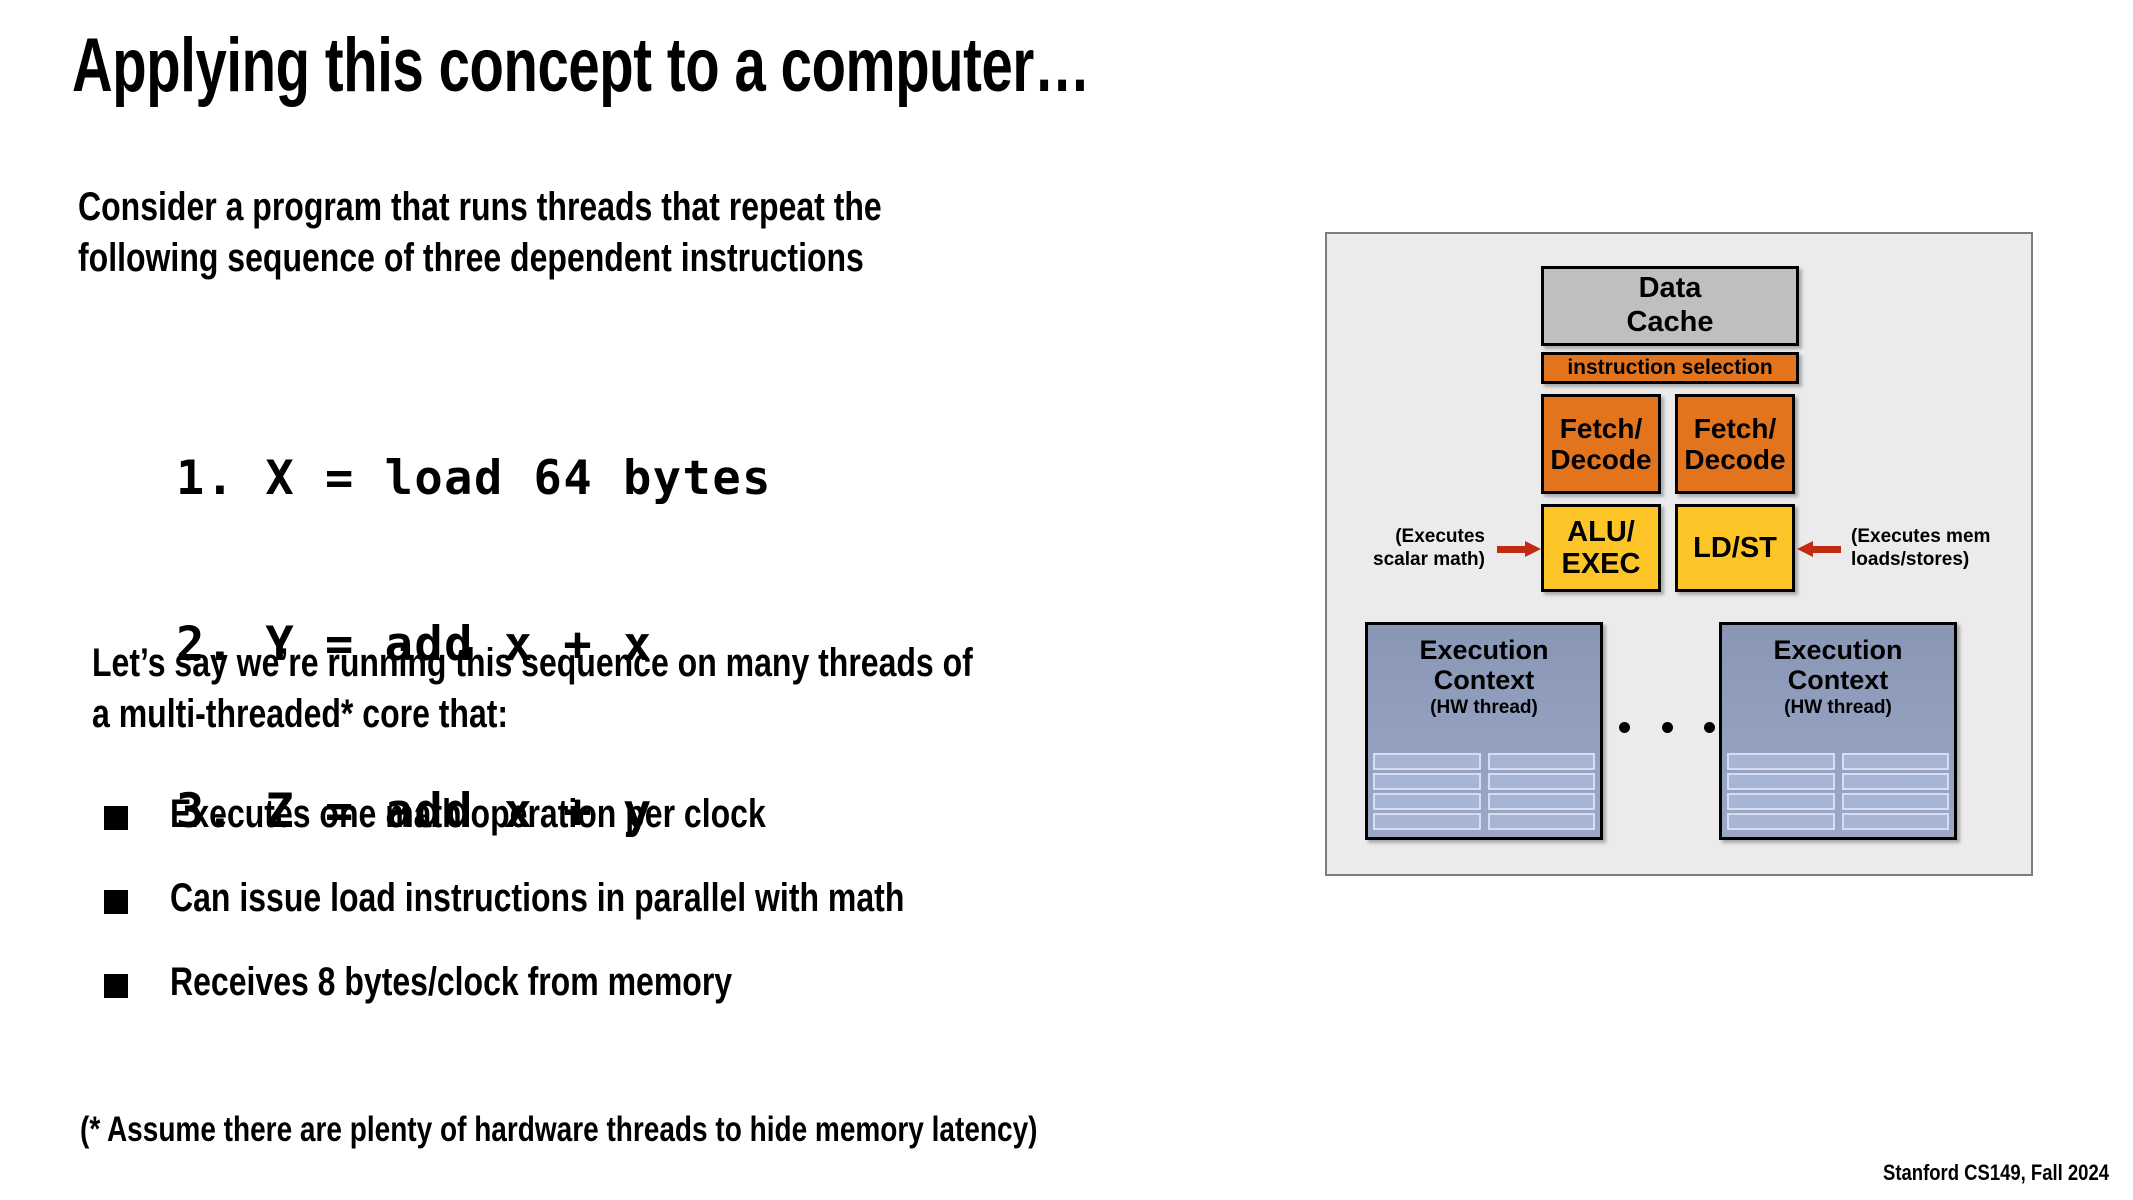 This screenshot has height=1200, width=2133. What do you see at coordinates (1429, 548) in the screenshot?
I see `alu-annotation-label: (Executes scalar math)` at bounding box center [1429, 548].